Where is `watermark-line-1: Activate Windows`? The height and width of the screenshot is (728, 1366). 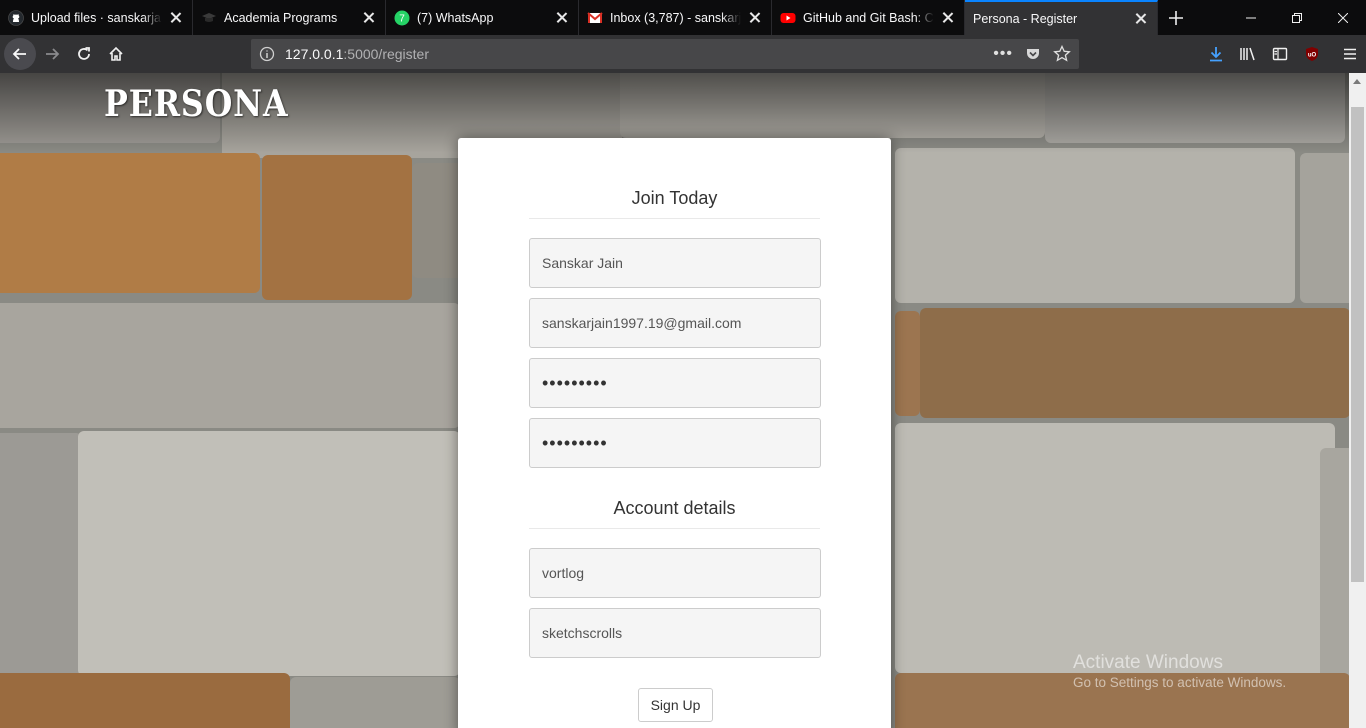 watermark-line-1: Activate Windows is located at coordinates (1148, 662).